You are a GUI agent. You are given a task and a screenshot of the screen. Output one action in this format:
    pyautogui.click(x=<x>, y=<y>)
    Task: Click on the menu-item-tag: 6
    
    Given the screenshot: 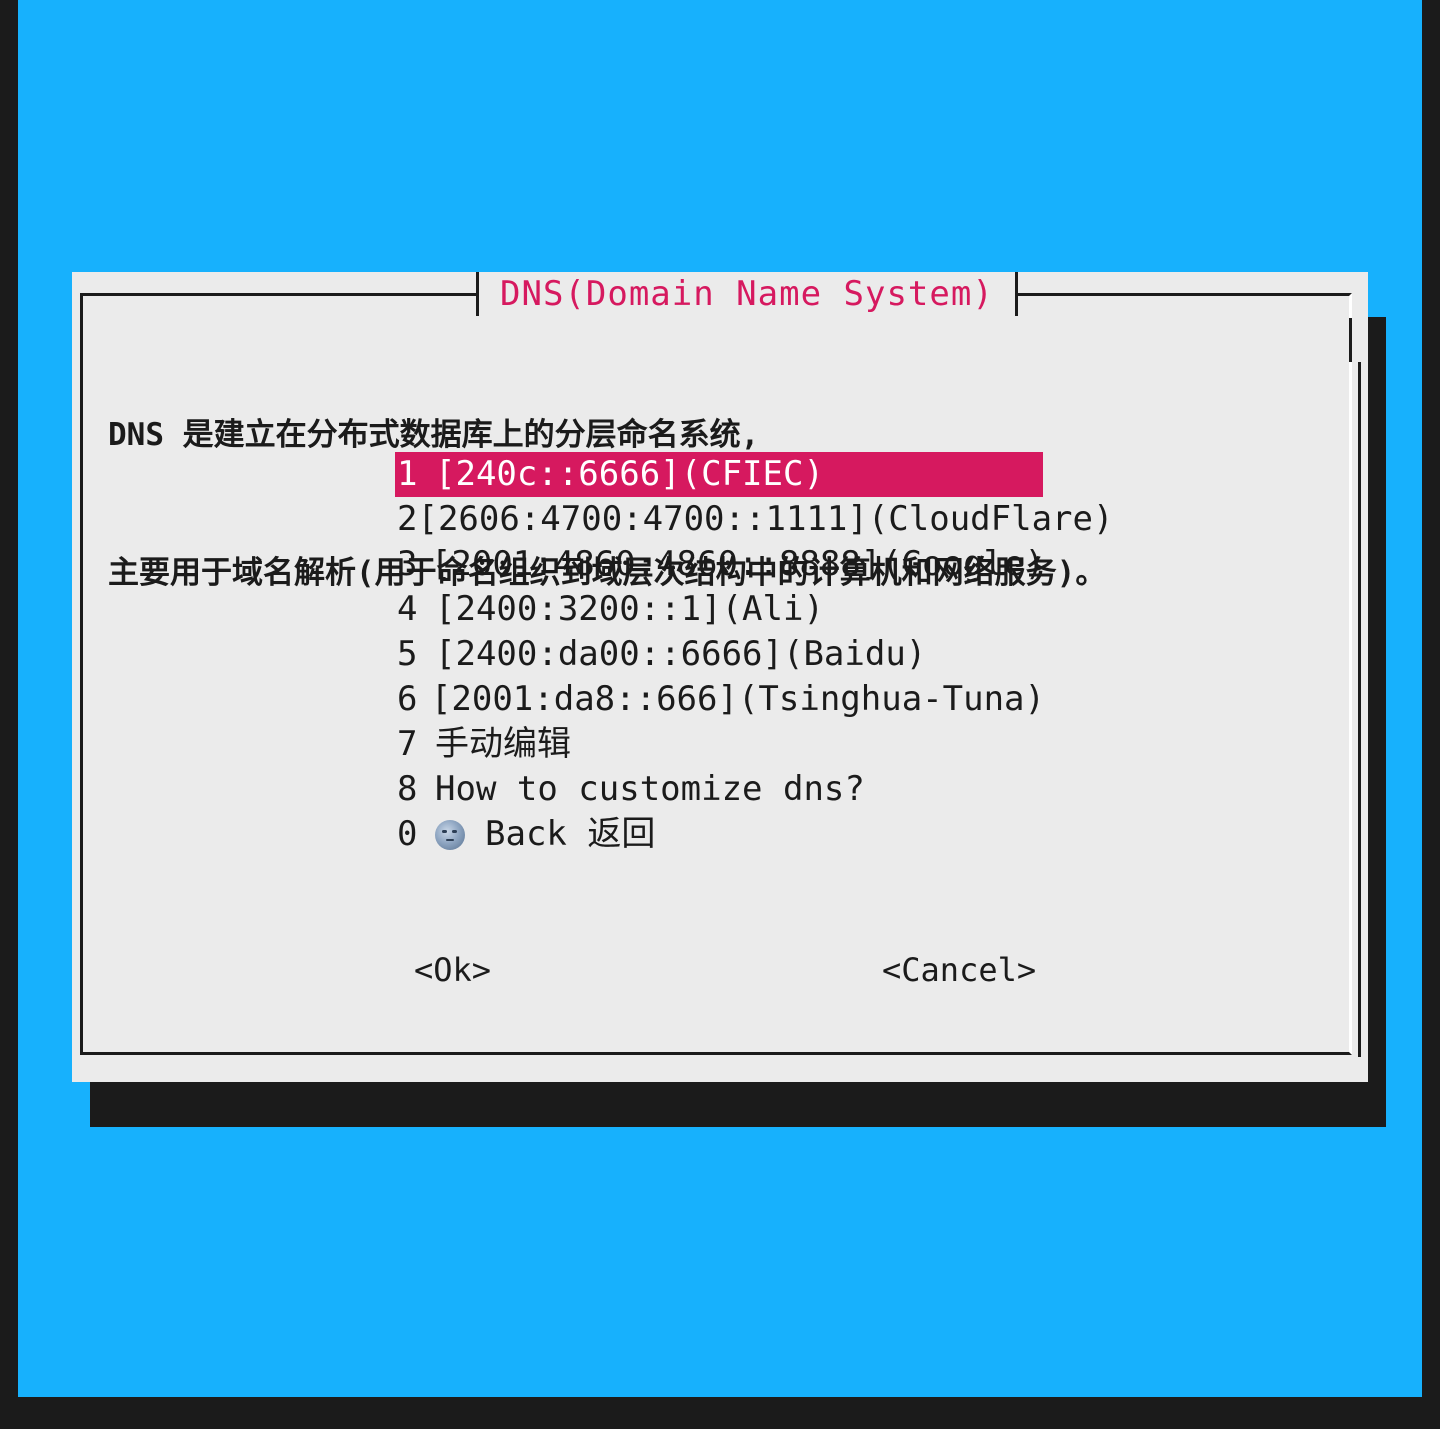 What is the action you would take?
    pyautogui.click(x=407, y=699)
    